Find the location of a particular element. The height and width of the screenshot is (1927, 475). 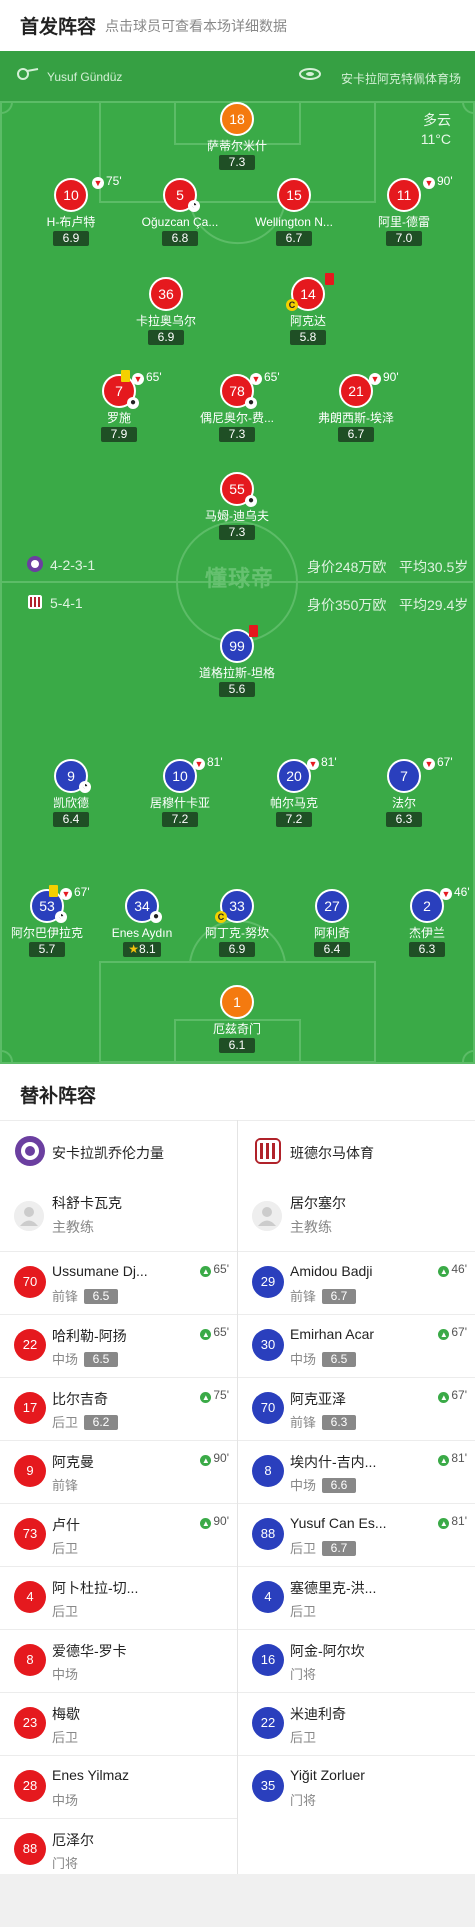

venue-name: 安卡拉阿克特佩体育场 is located at coordinates (400, 79).